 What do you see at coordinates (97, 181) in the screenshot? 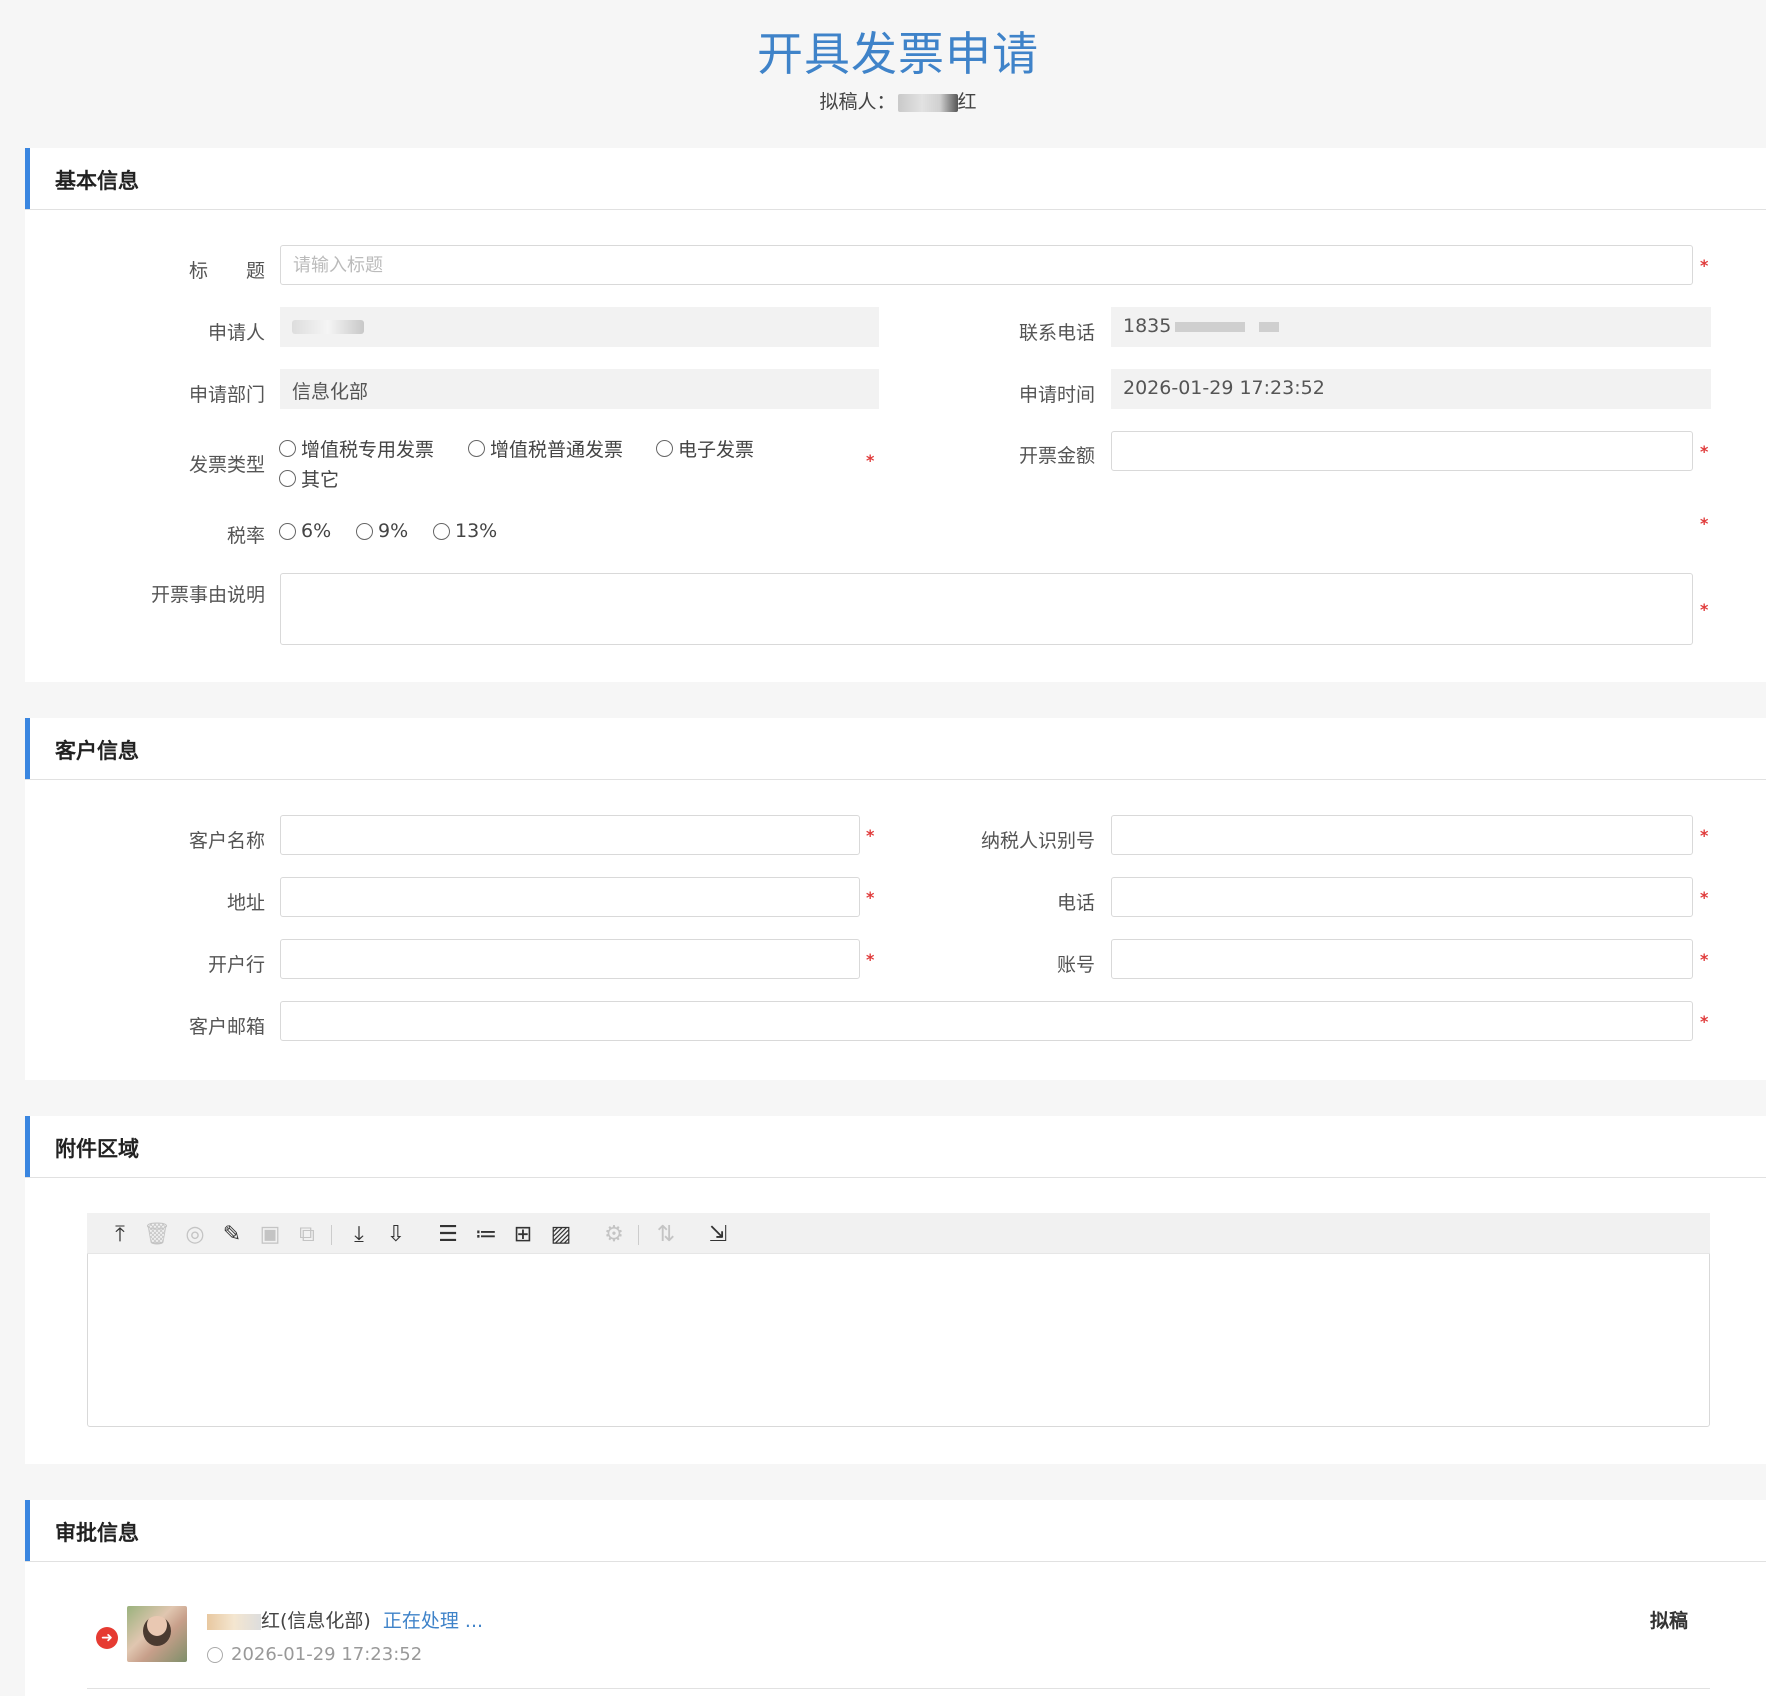
I see `basic-info-heading: 基本信息` at bounding box center [97, 181].